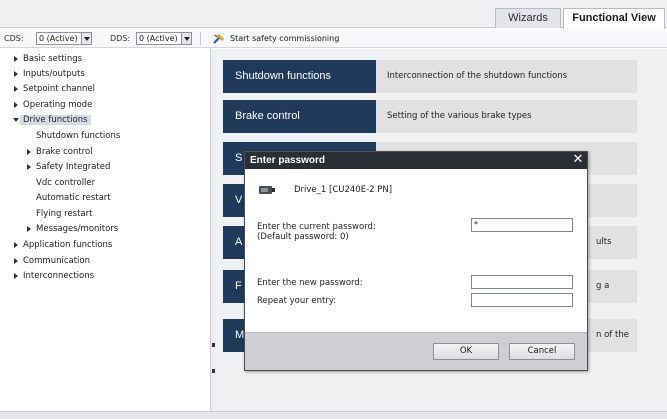 This screenshot has height=419, width=667. I want to click on tree-item-setpoint-channel: Setpoint channel, so click(54, 89).